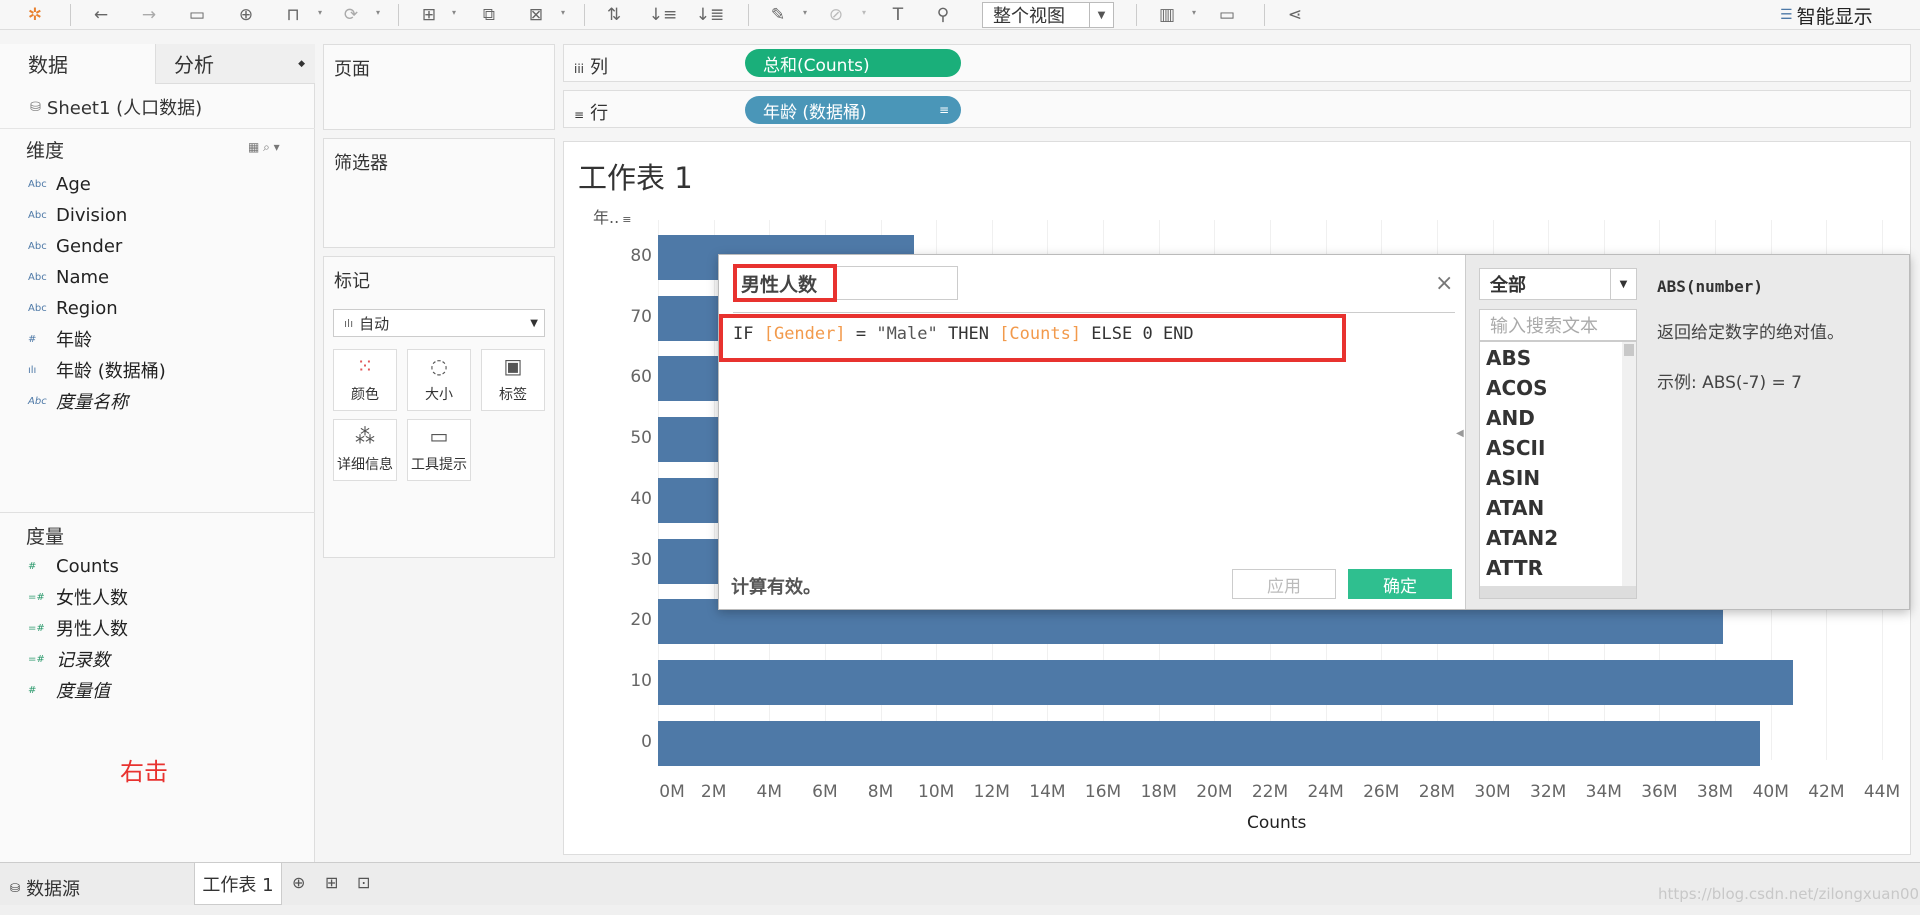 Image resolution: width=1920 pixels, height=915 pixels. I want to click on function-list-scrollbar, so click(1629, 464).